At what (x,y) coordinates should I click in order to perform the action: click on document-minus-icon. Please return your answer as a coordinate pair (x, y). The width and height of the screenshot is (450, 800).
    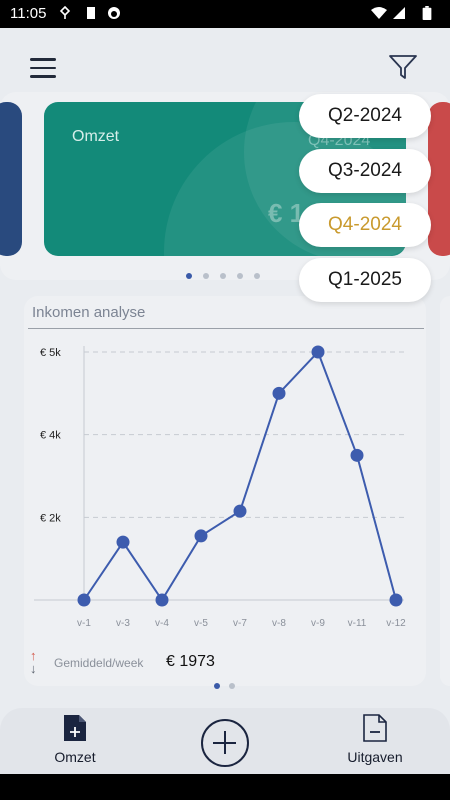
    Looking at the image, I should click on (375, 728).